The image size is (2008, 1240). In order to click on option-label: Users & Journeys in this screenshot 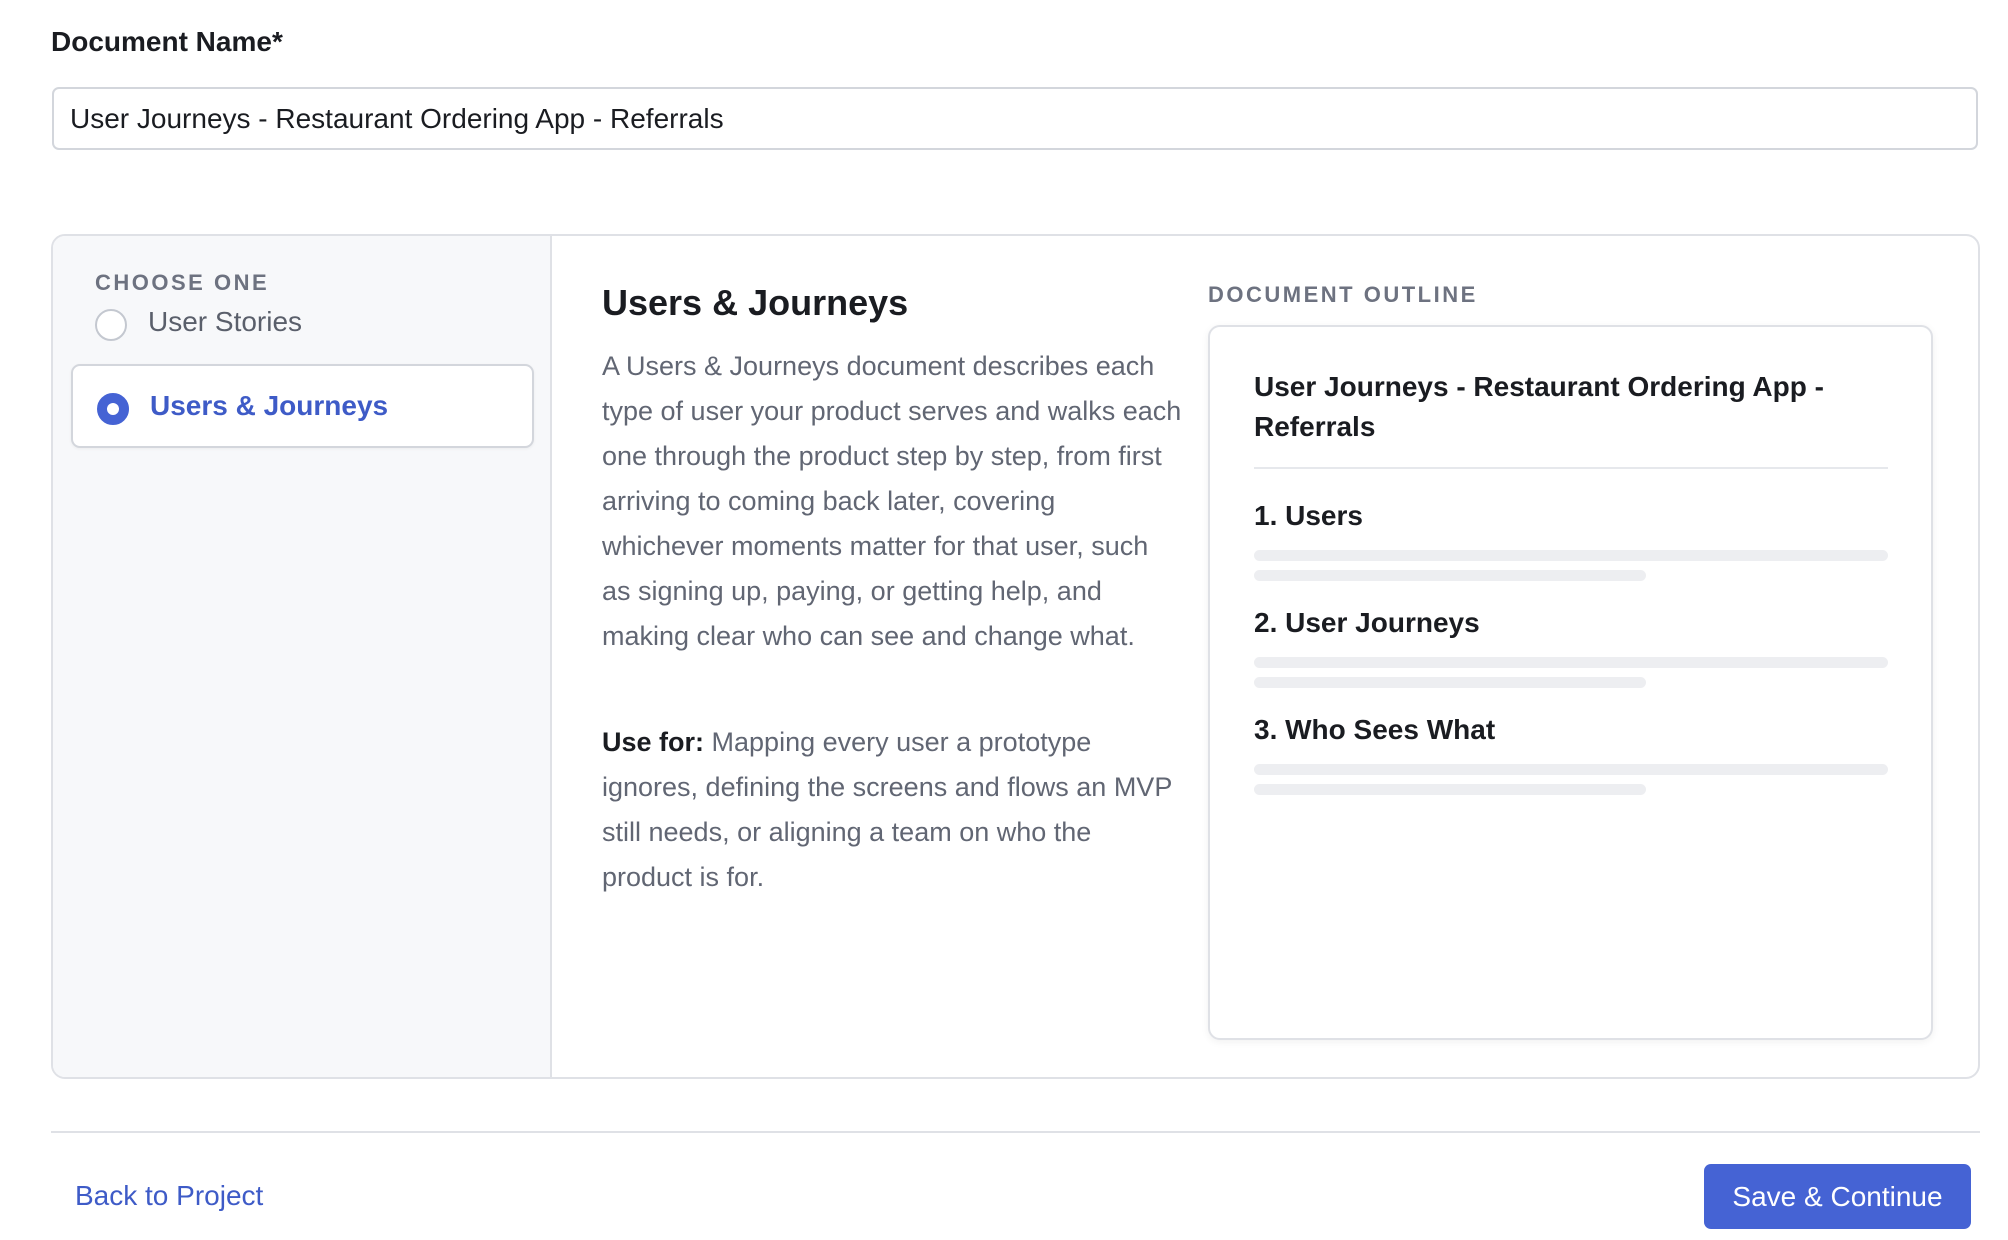, I will do `click(269, 405)`.